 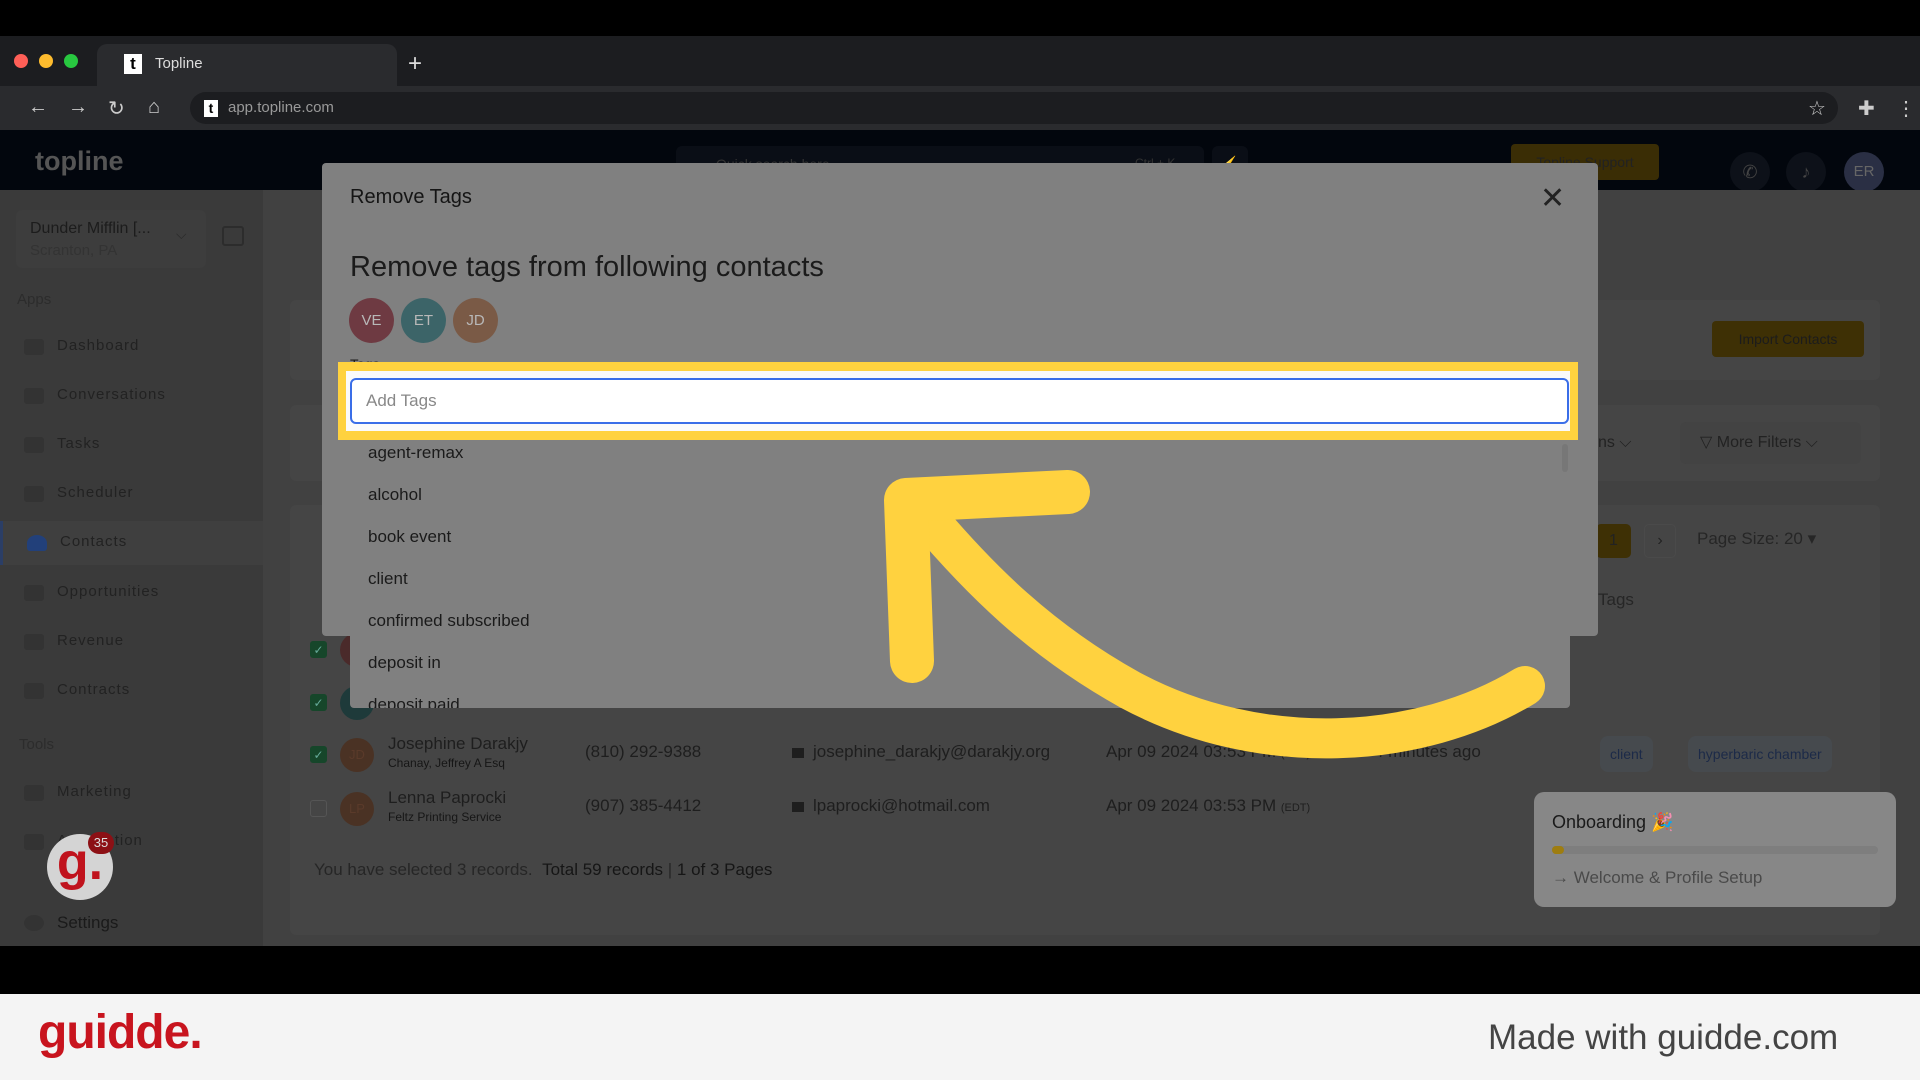 I want to click on arrow-shaft, so click(x=1225, y=627).